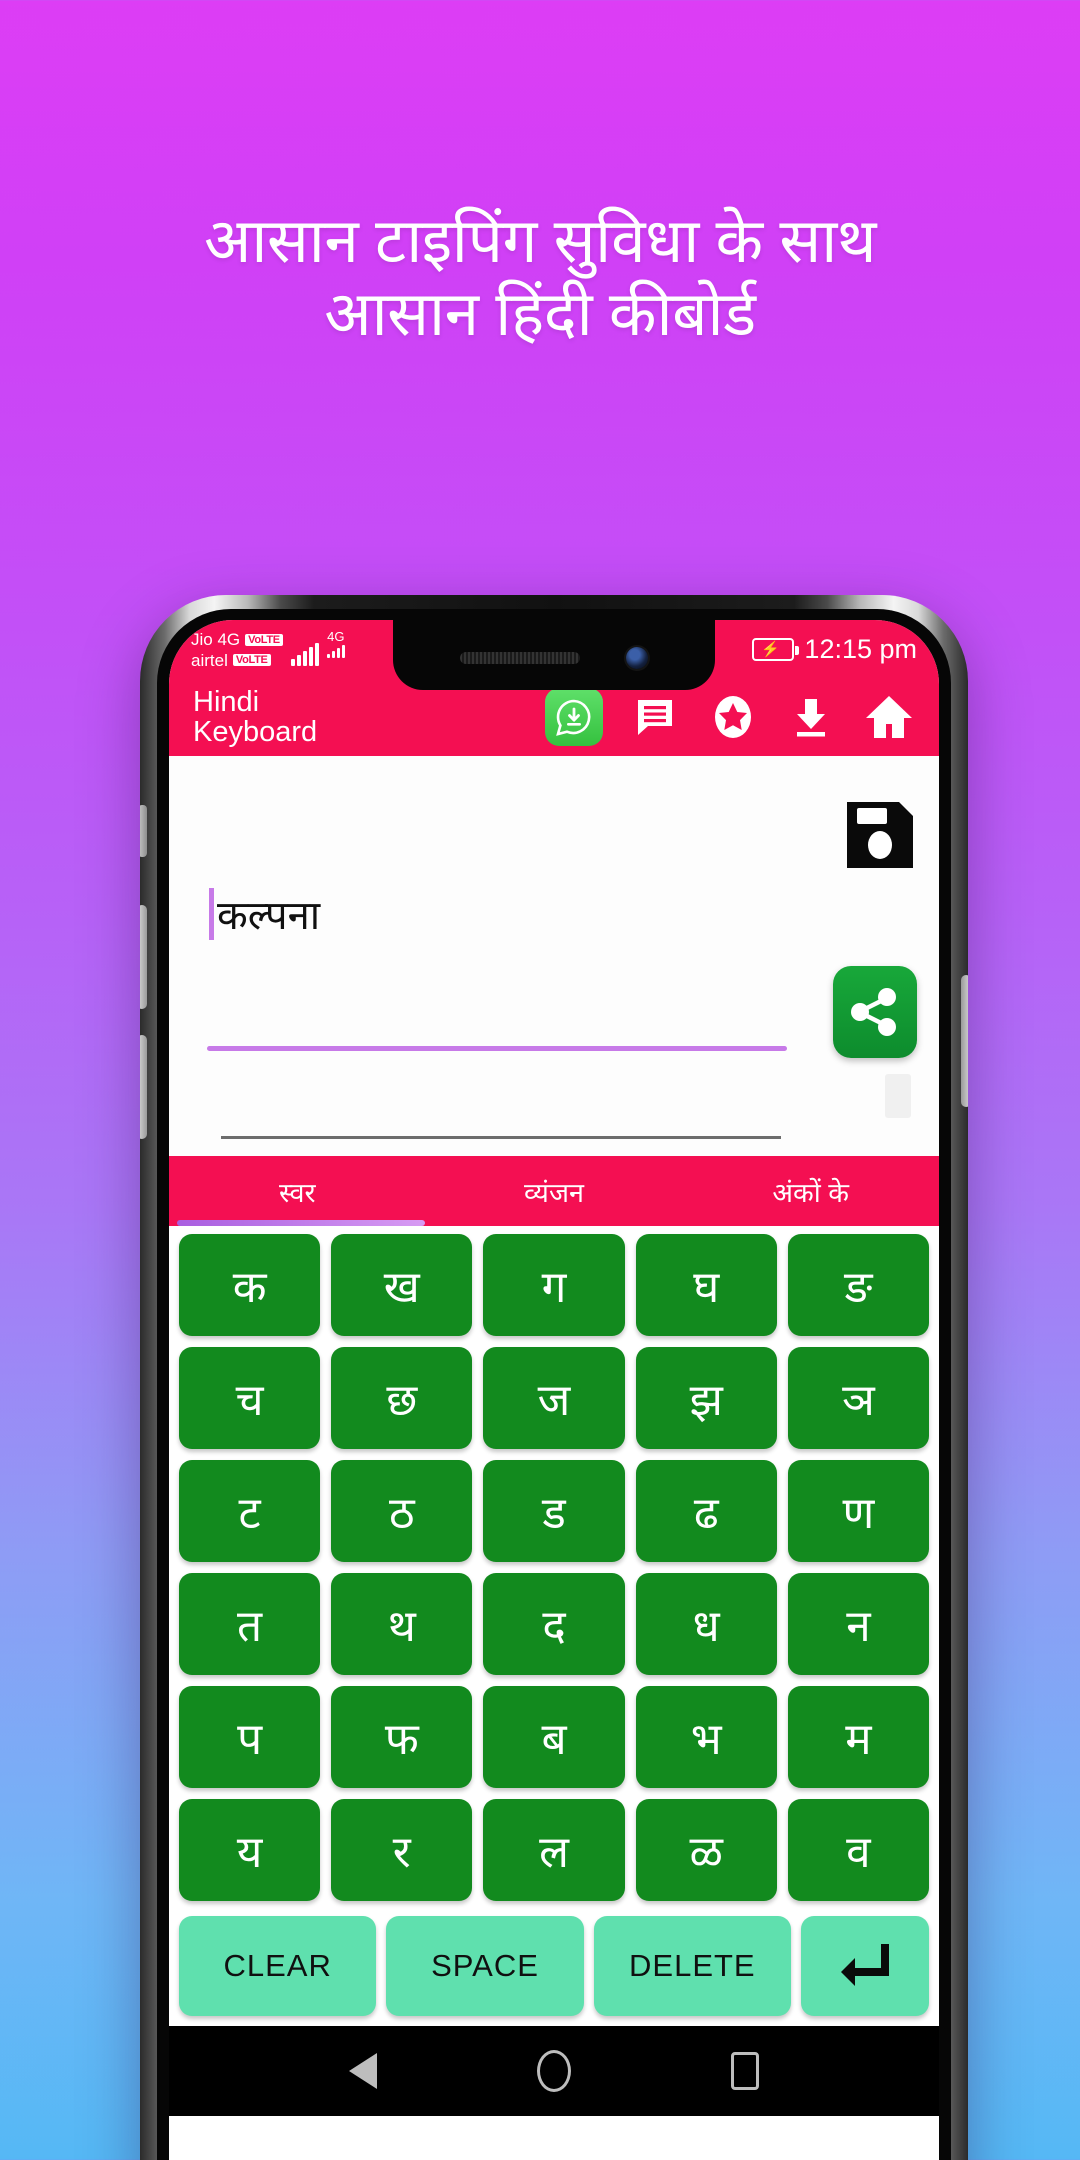 The width and height of the screenshot is (1080, 2160). I want to click on message-icon, so click(655, 717).